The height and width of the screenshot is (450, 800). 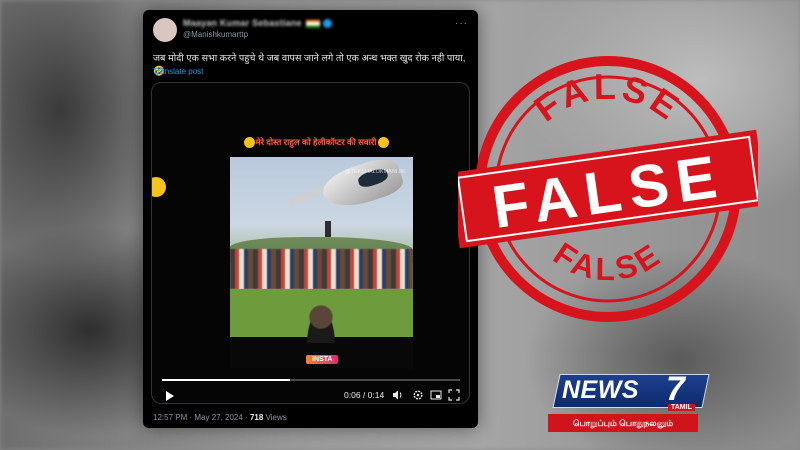 I want to click on crowd, so click(x=321, y=269).